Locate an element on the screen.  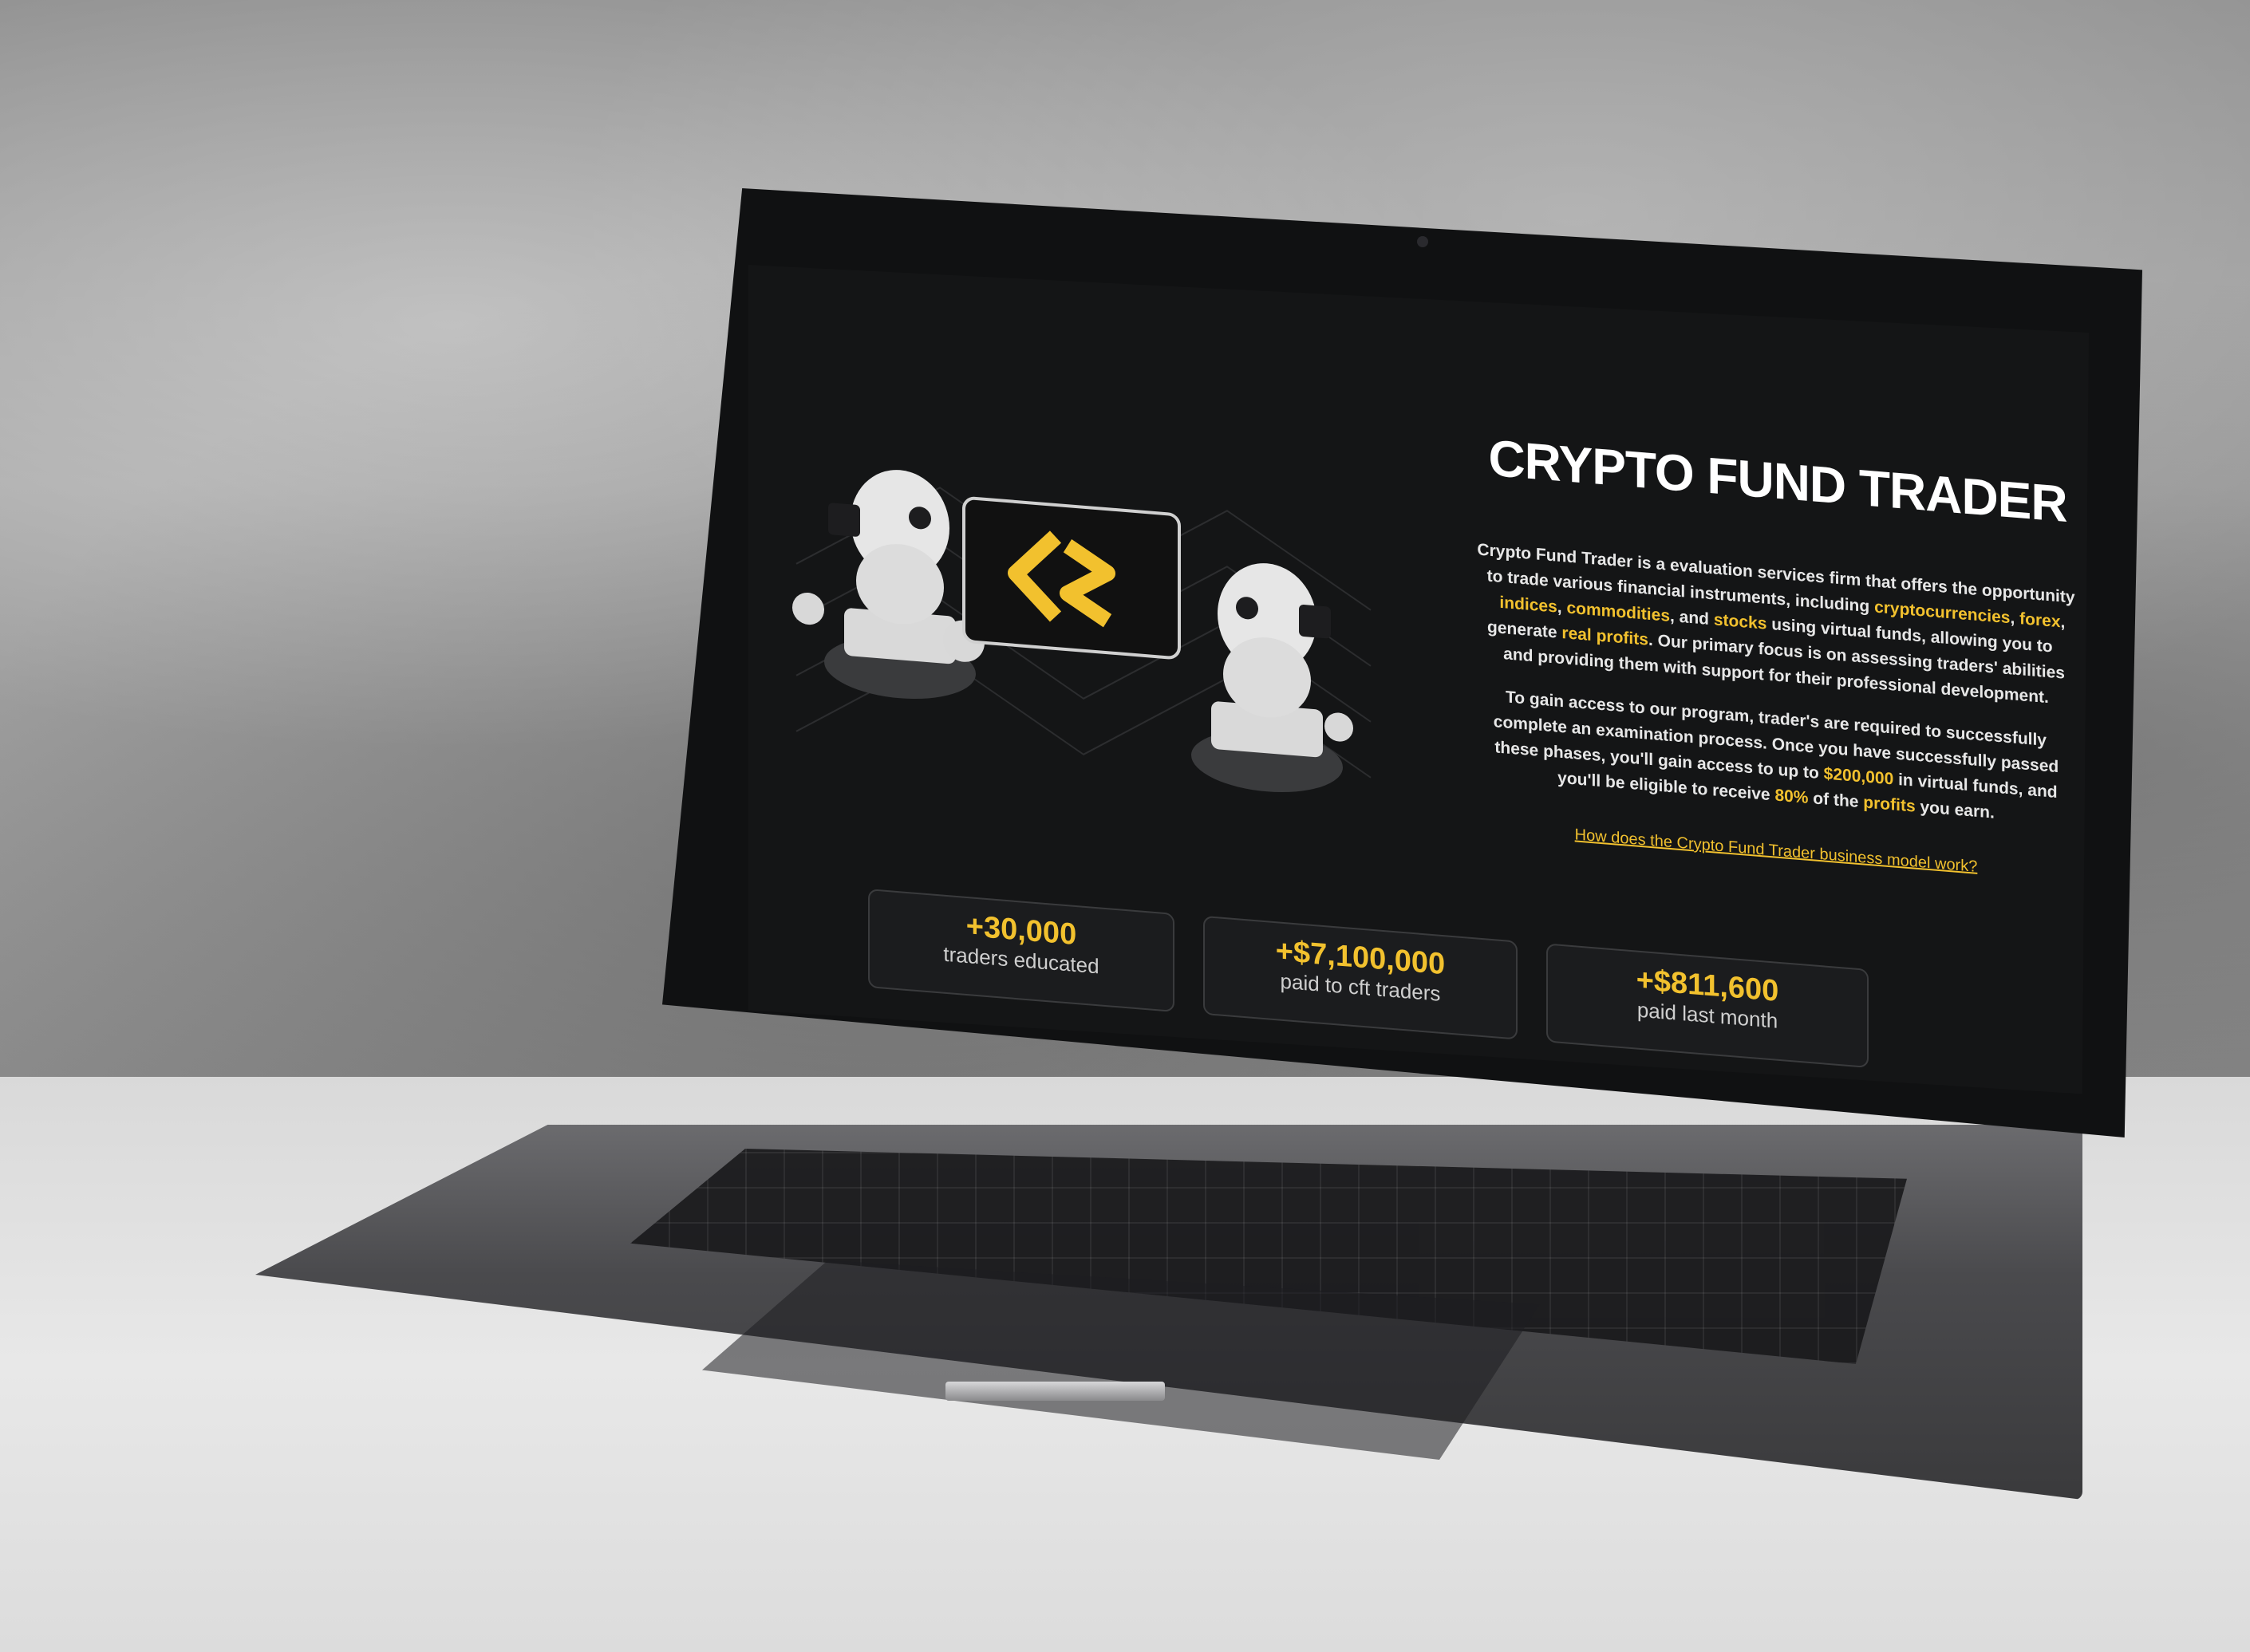
stat-card-traders-educated: +30,000 traders educated is located at coordinates (1021, 950).